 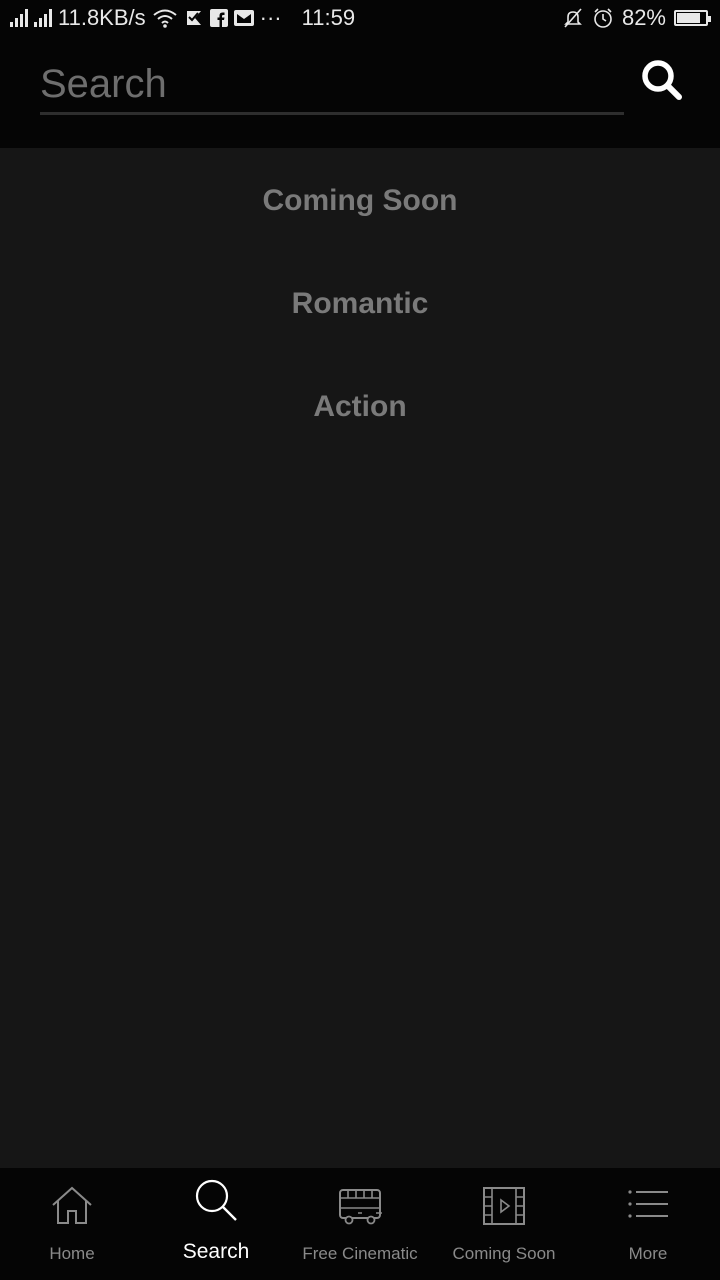 What do you see at coordinates (360, 18) in the screenshot?
I see `status-bar: 11.8KB/s ··· 11:59 82%` at bounding box center [360, 18].